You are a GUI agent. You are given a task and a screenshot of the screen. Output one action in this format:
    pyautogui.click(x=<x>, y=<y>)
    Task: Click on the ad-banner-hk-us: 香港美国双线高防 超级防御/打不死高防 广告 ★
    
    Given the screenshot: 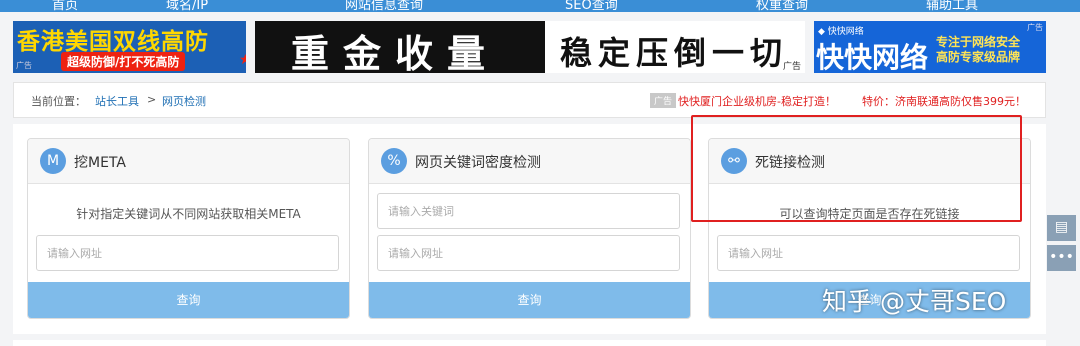 What is the action you would take?
    pyautogui.click(x=129, y=47)
    